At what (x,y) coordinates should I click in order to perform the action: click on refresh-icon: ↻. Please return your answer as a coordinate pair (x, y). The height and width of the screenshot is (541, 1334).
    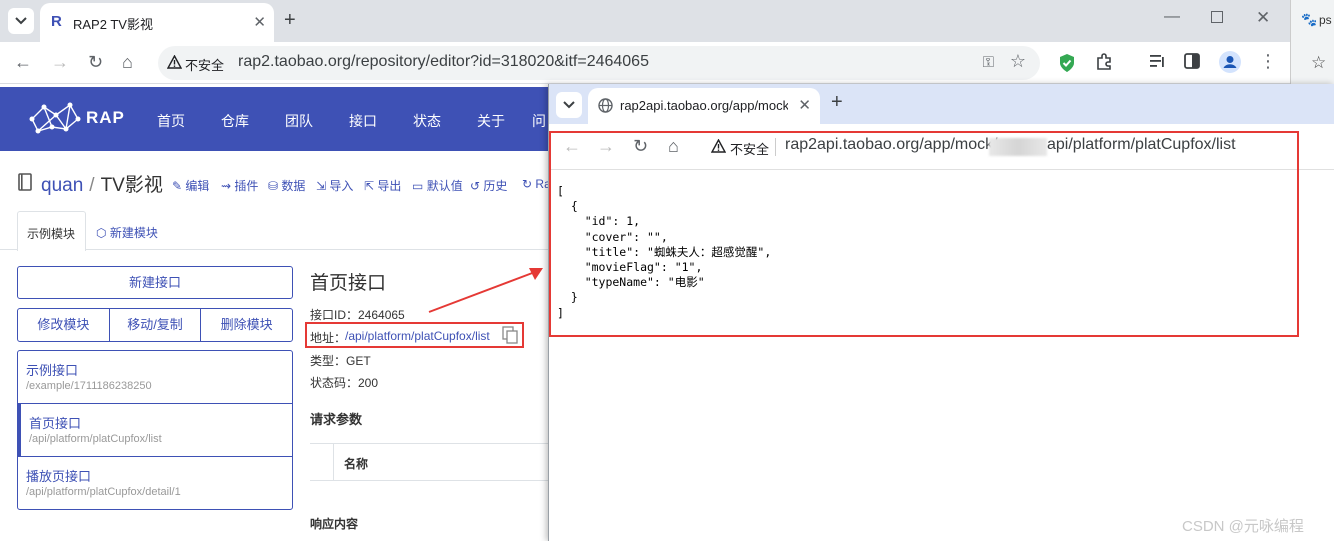
    Looking at the image, I should click on (527, 184).